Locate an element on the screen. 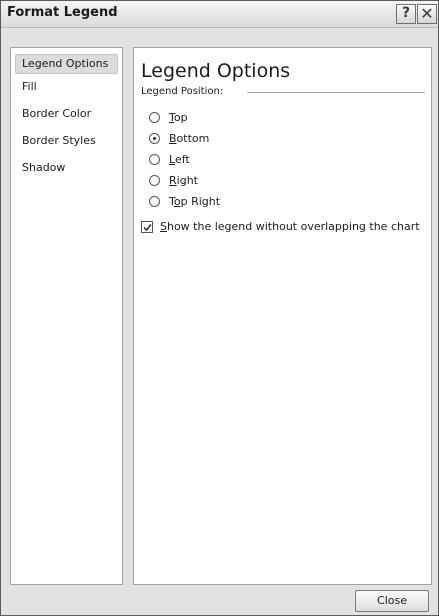  sidebar-item-label: Border Color is located at coordinates (57, 113).